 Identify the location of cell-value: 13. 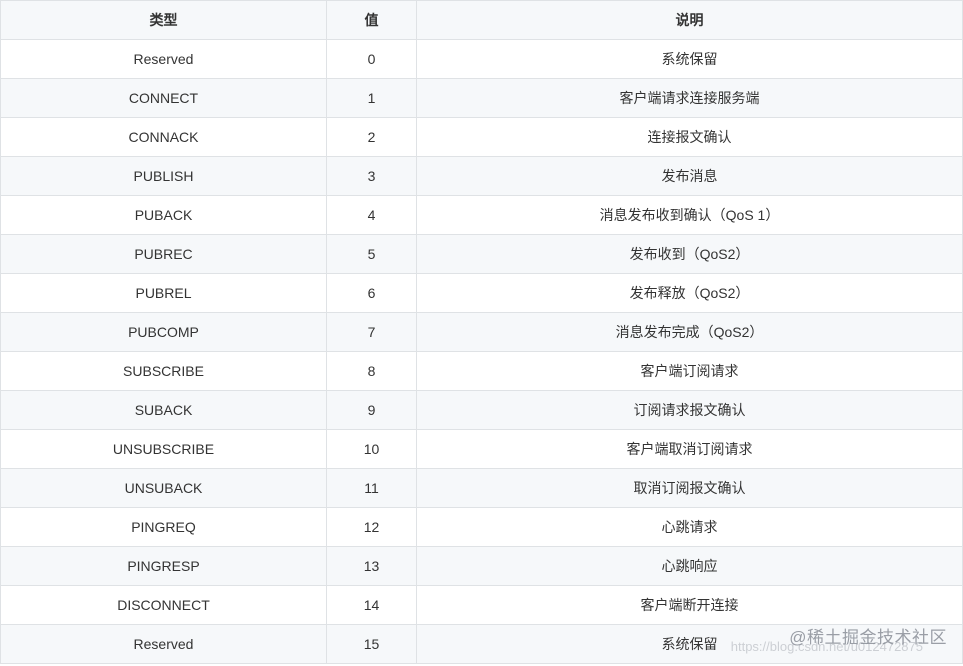
(371, 566).